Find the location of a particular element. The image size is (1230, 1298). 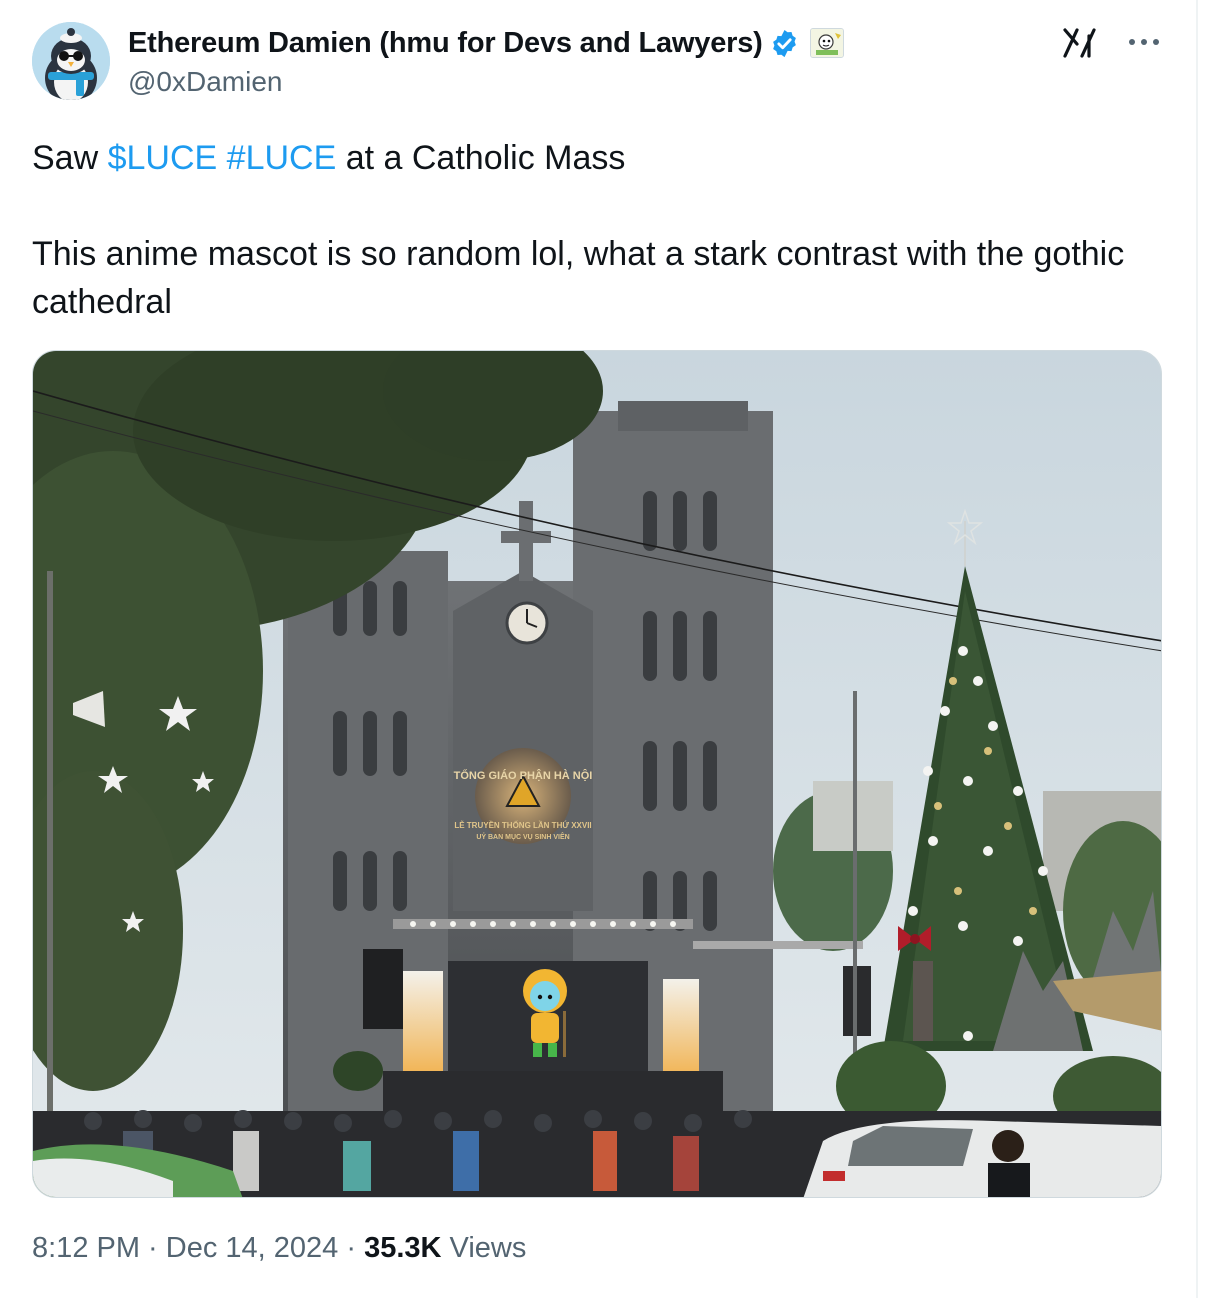

grok-icon is located at coordinates (1080, 43).